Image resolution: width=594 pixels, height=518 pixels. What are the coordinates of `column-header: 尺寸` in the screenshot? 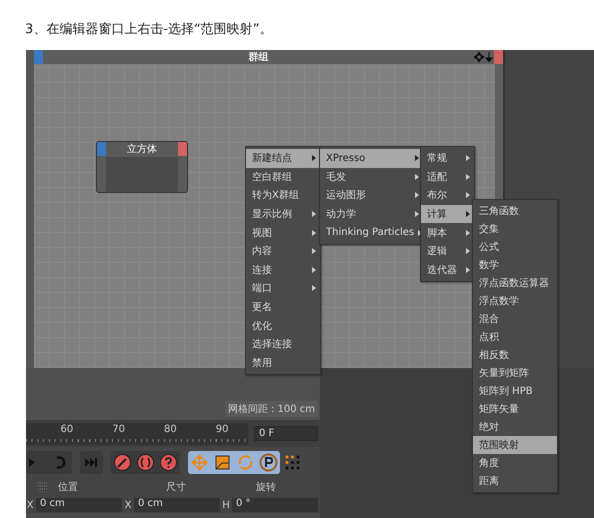 It's located at (176, 487).